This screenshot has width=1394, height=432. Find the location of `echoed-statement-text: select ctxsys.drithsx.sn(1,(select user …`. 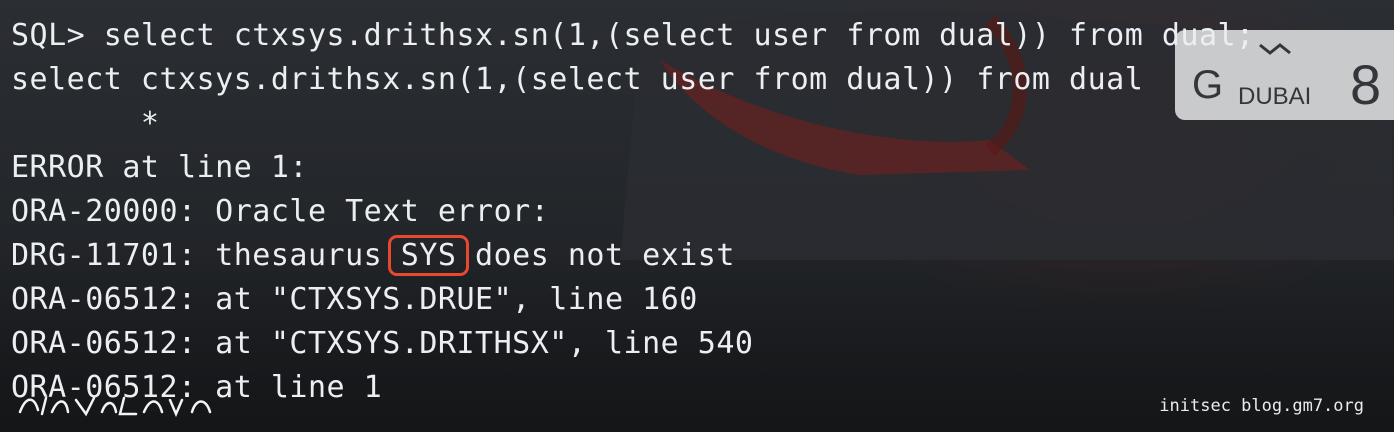

echoed-statement-text: select ctxsys.drithsx.sn(1,(select user … is located at coordinates (577, 79).